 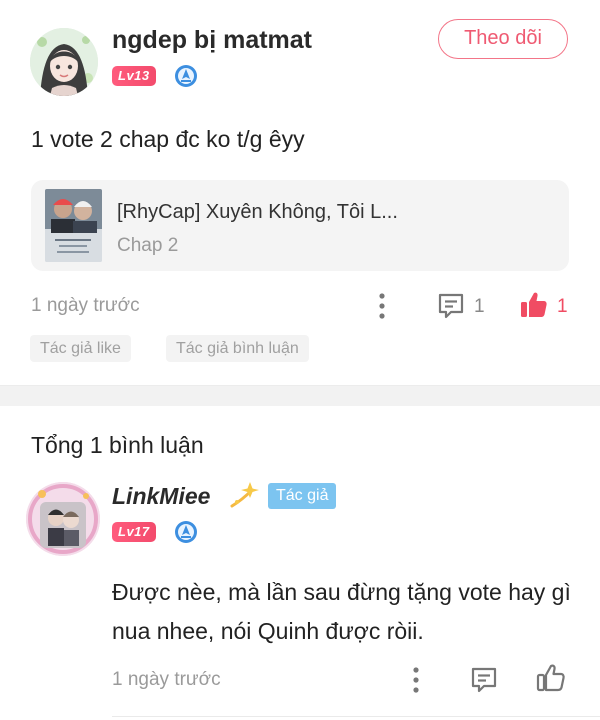 I want to click on reply-count: 1, so click(x=479, y=306).